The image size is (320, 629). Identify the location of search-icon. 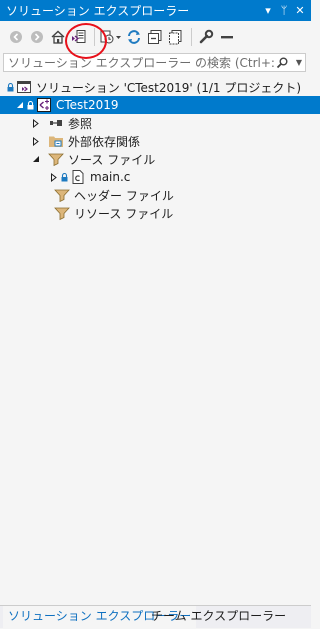
(283, 63).